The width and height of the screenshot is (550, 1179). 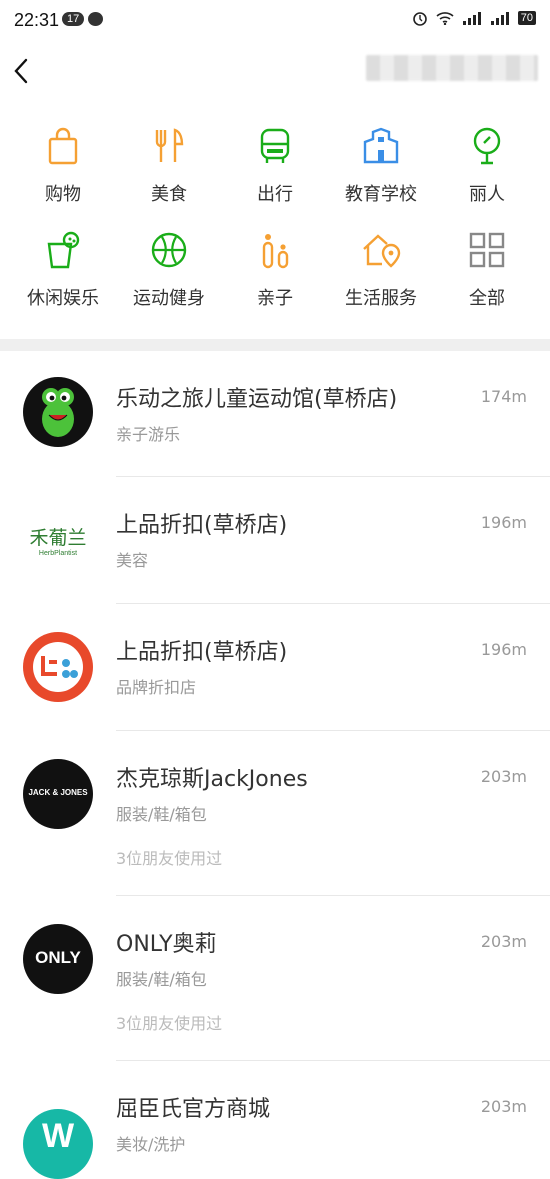 I want to click on store-item: W 屈臣氏官方商城 美妆/洗护 203m, so click(x=275, y=1120).